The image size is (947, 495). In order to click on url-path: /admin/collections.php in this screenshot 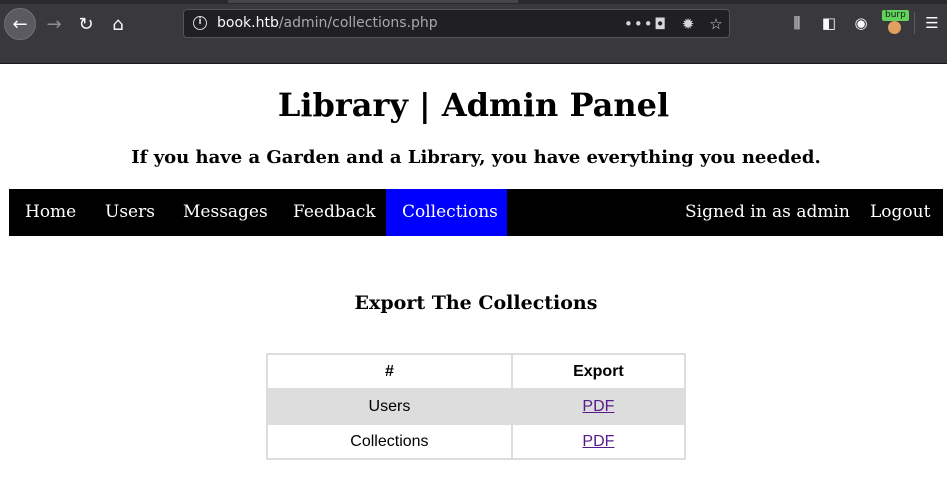, I will do `click(358, 23)`.